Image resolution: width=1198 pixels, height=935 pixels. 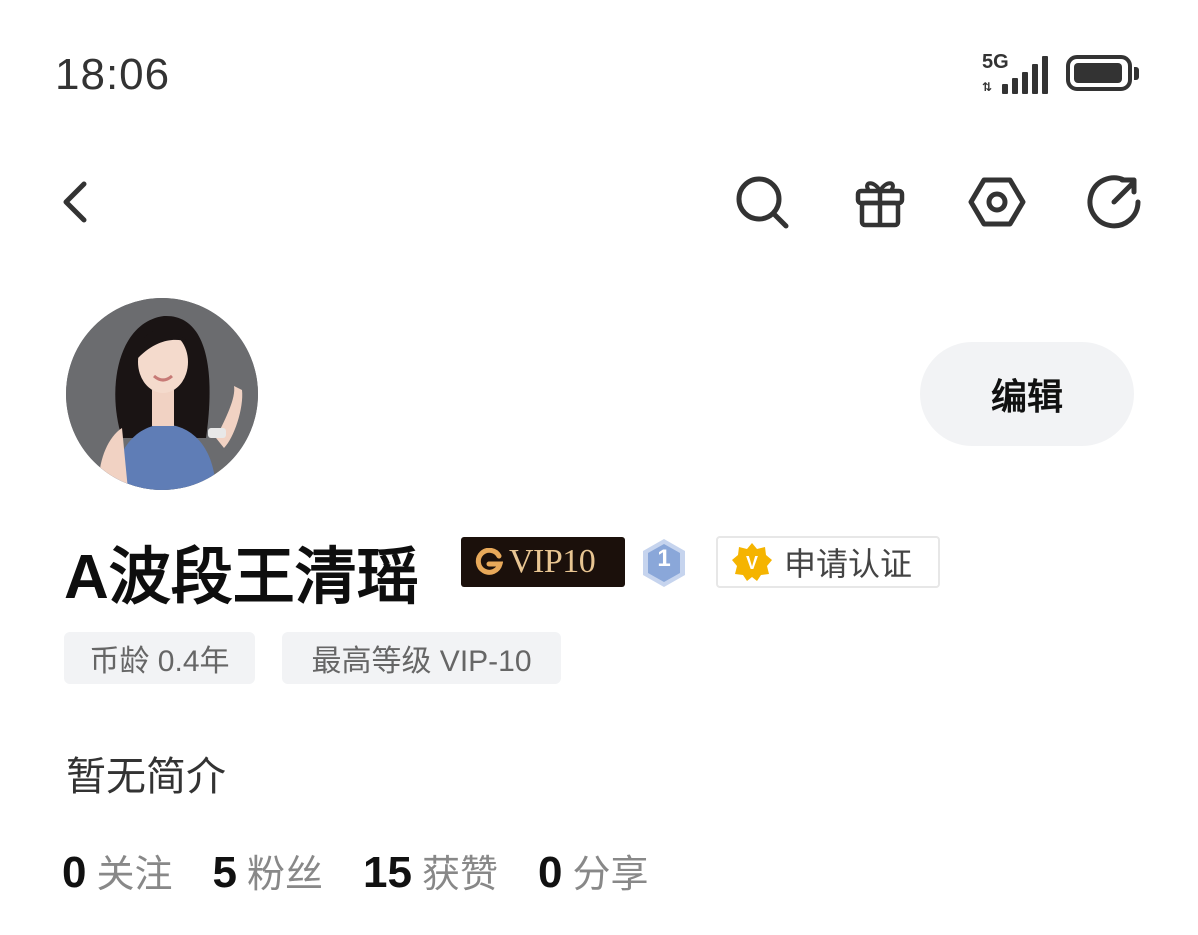 I want to click on verify-label: 申请认证, so click(x=848, y=564).